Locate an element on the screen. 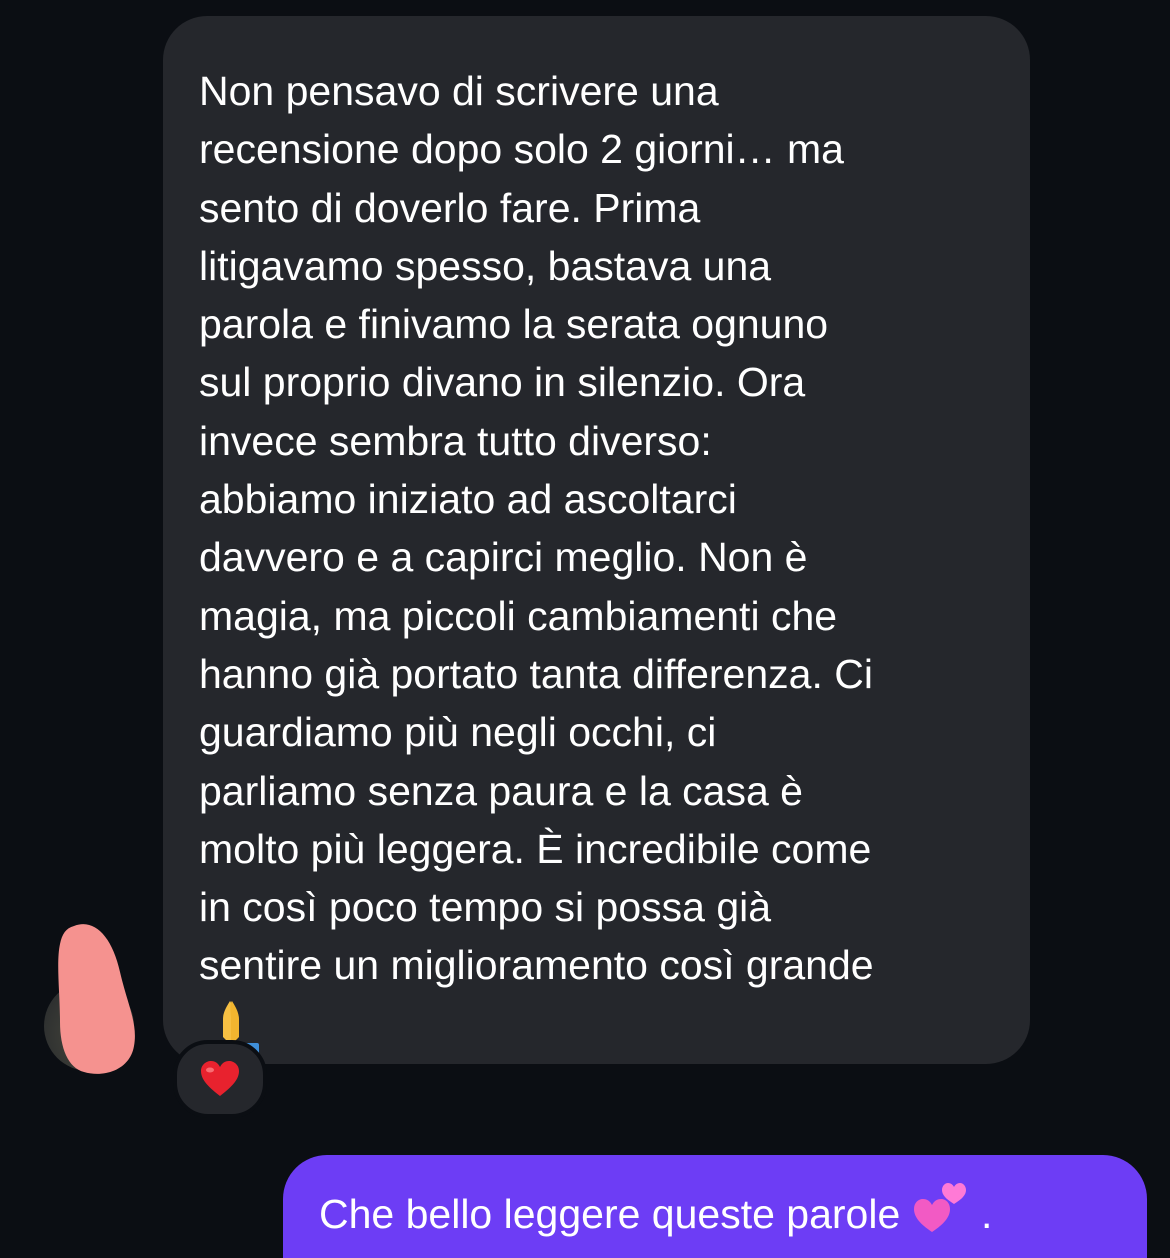 Image resolution: width=1170 pixels, height=1258 pixels. red-heart-emoji is located at coordinates (220, 1078).